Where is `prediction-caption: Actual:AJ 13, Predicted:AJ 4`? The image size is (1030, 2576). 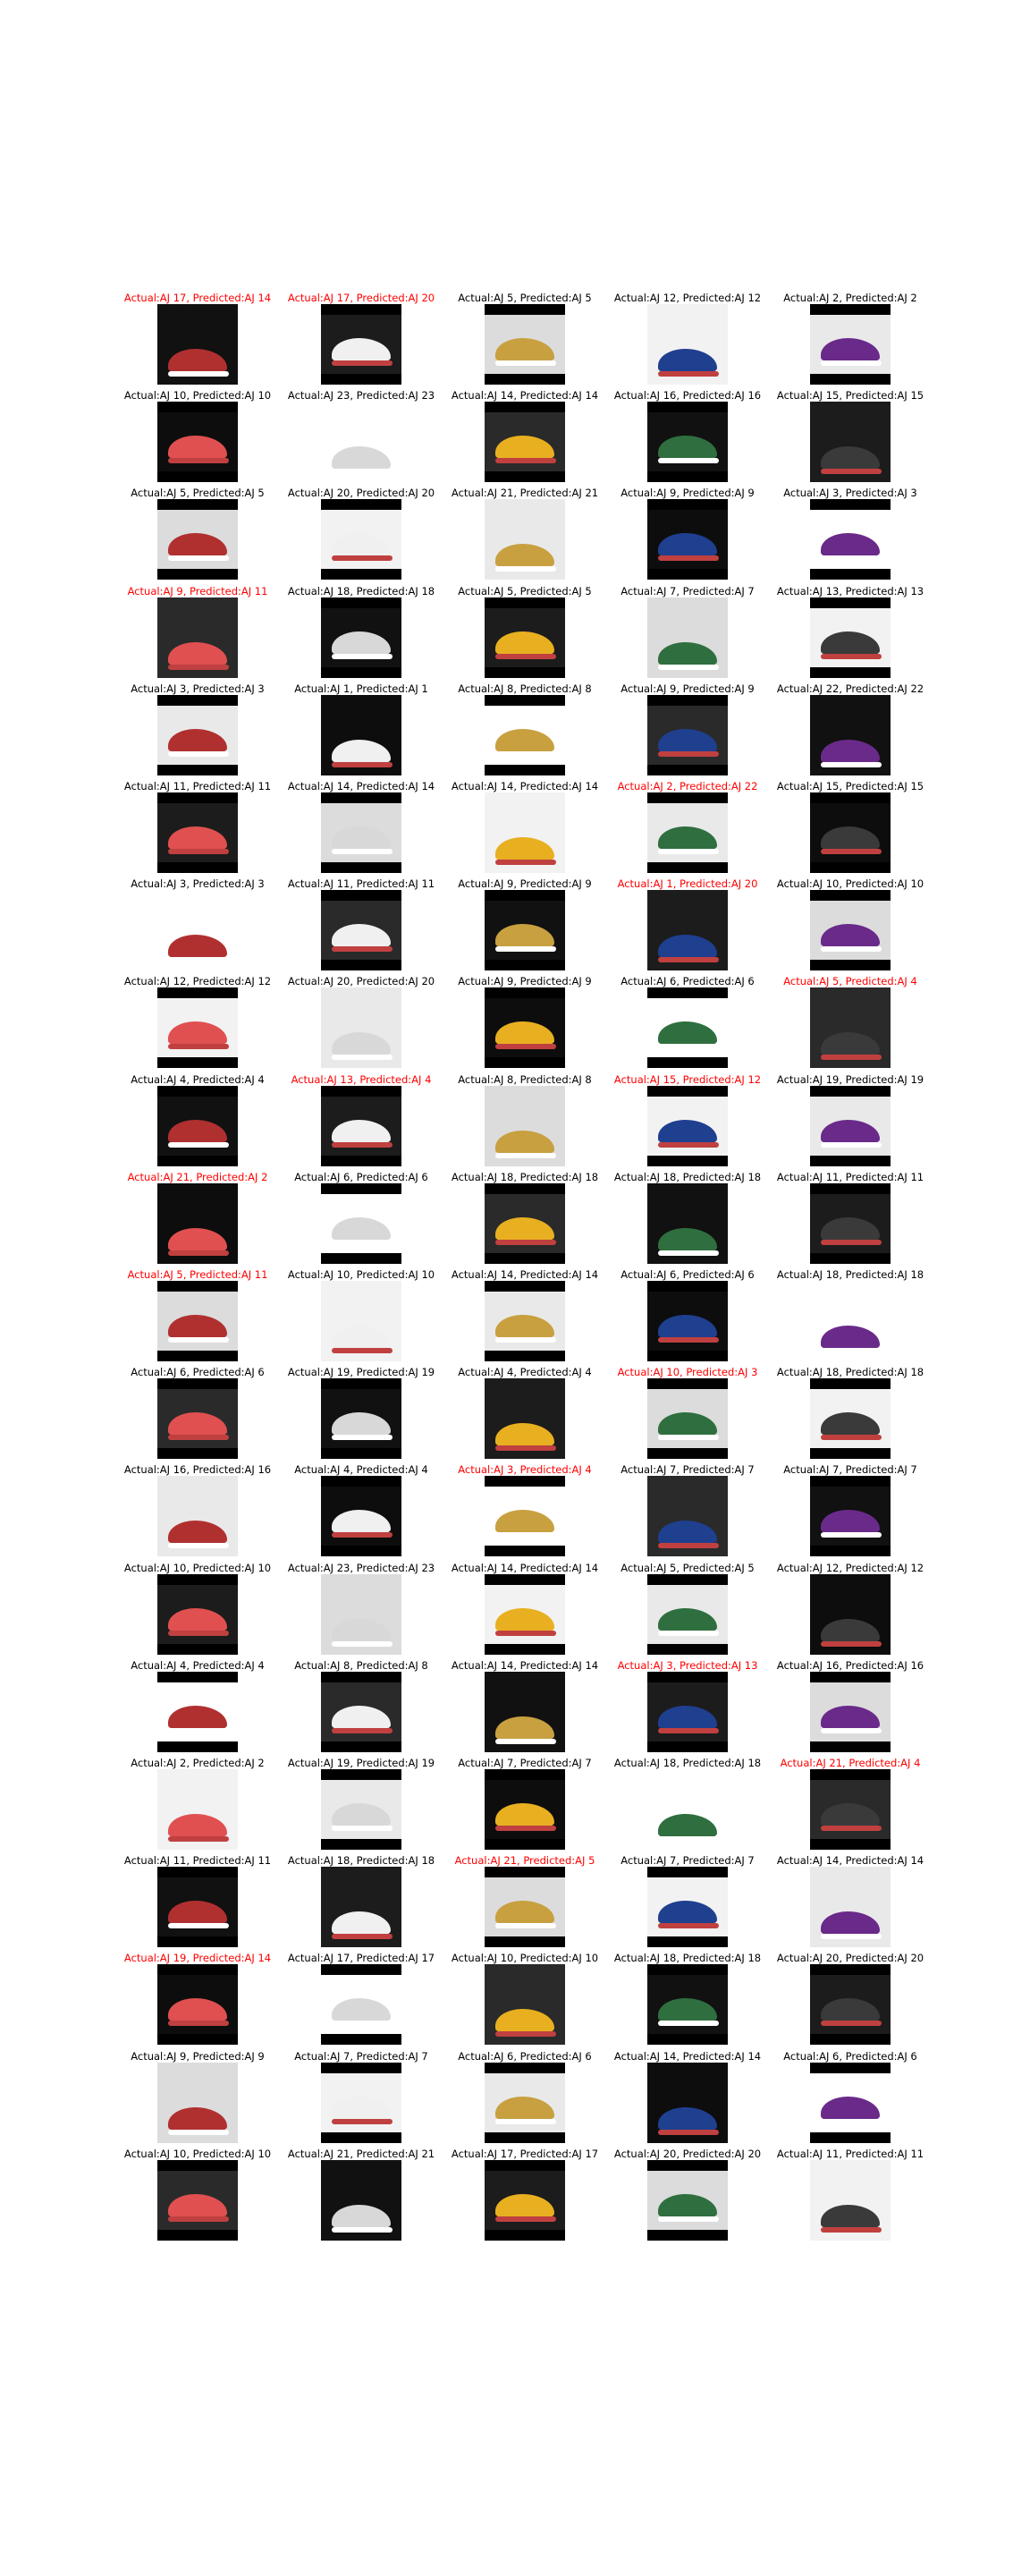 prediction-caption: Actual:AJ 13, Predicted:AJ 4 is located at coordinates (362, 1079).